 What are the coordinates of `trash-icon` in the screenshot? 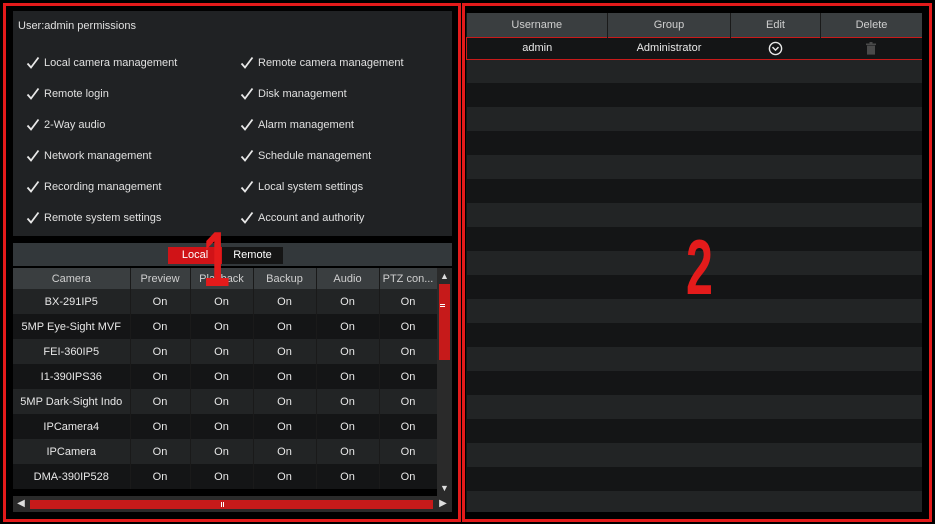 It's located at (871, 48).